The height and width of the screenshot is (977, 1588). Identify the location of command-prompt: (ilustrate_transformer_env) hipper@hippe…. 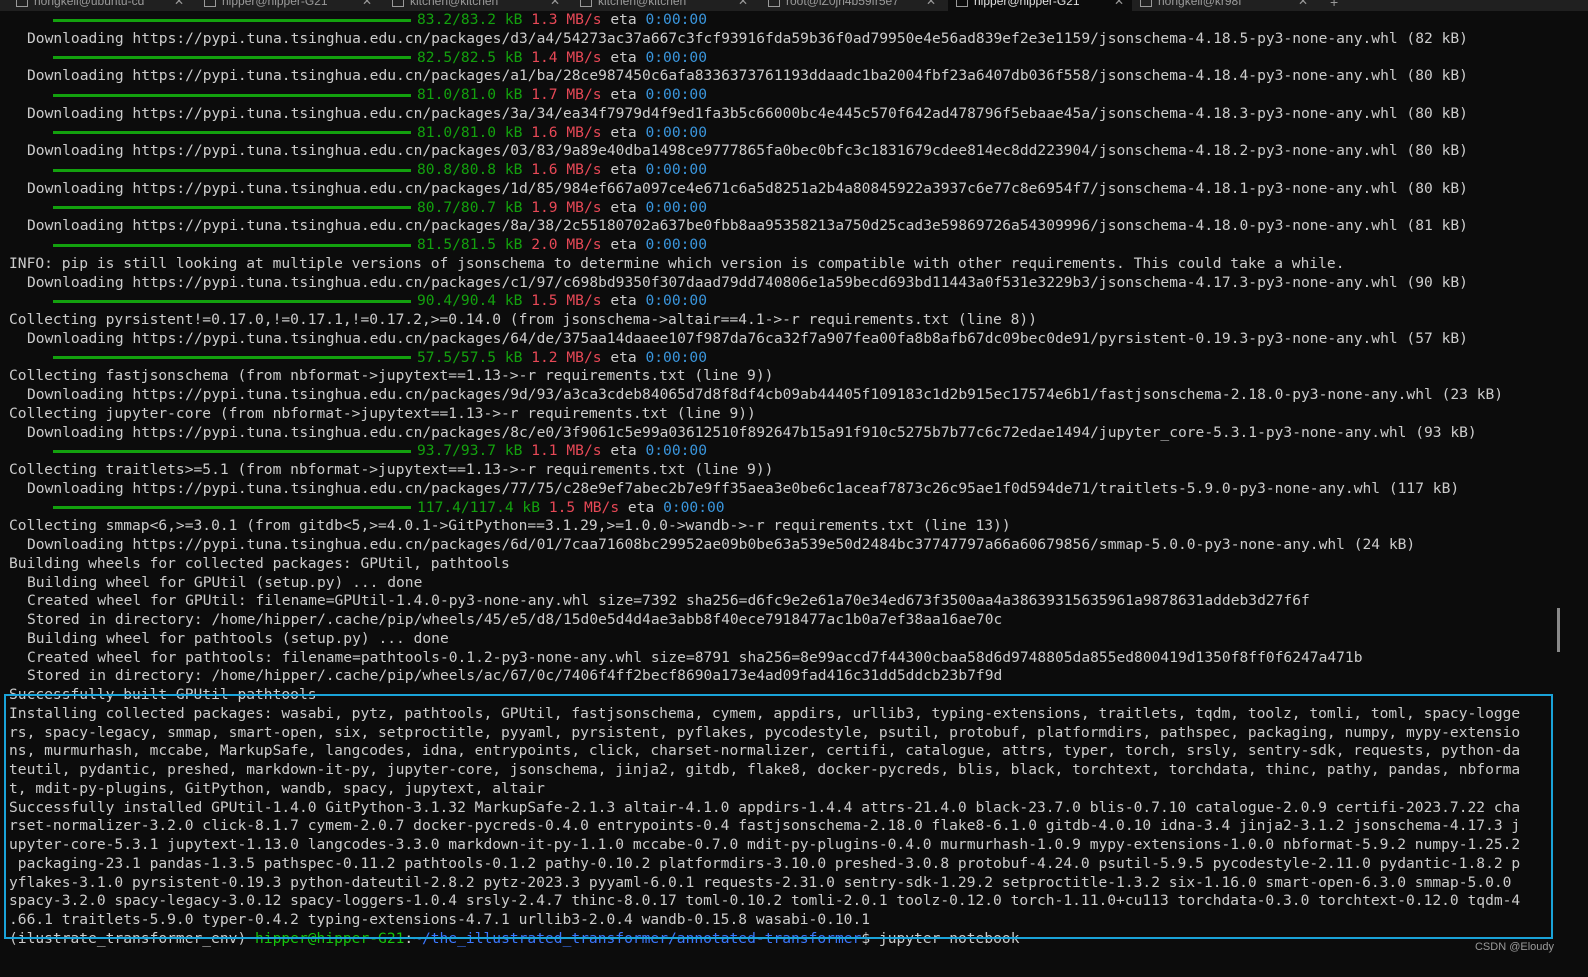
(785, 939).